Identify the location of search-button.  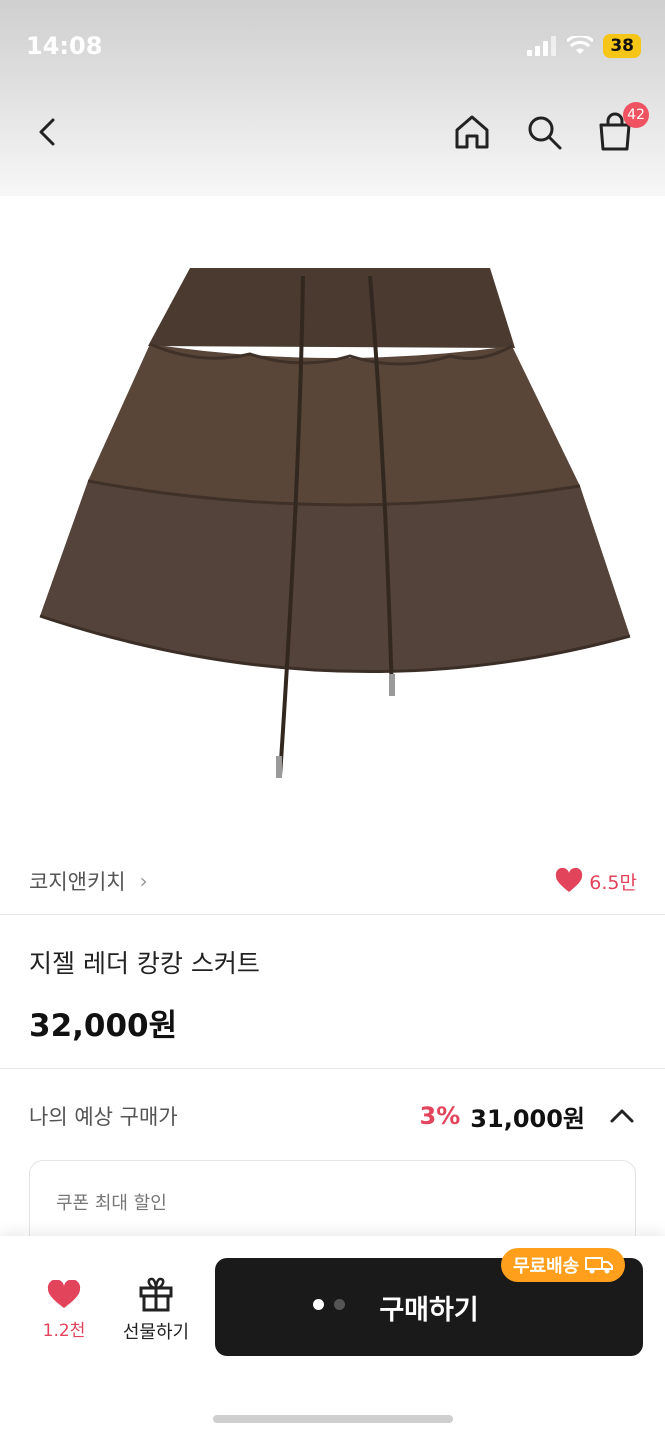
(544, 132).